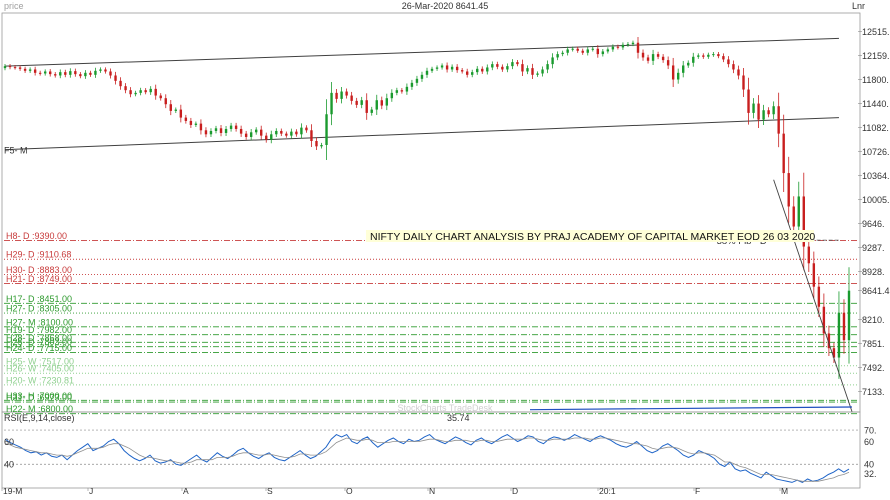 This screenshot has height=500, width=890. I want to click on price-tick-label-15: 7133., so click(873, 392).